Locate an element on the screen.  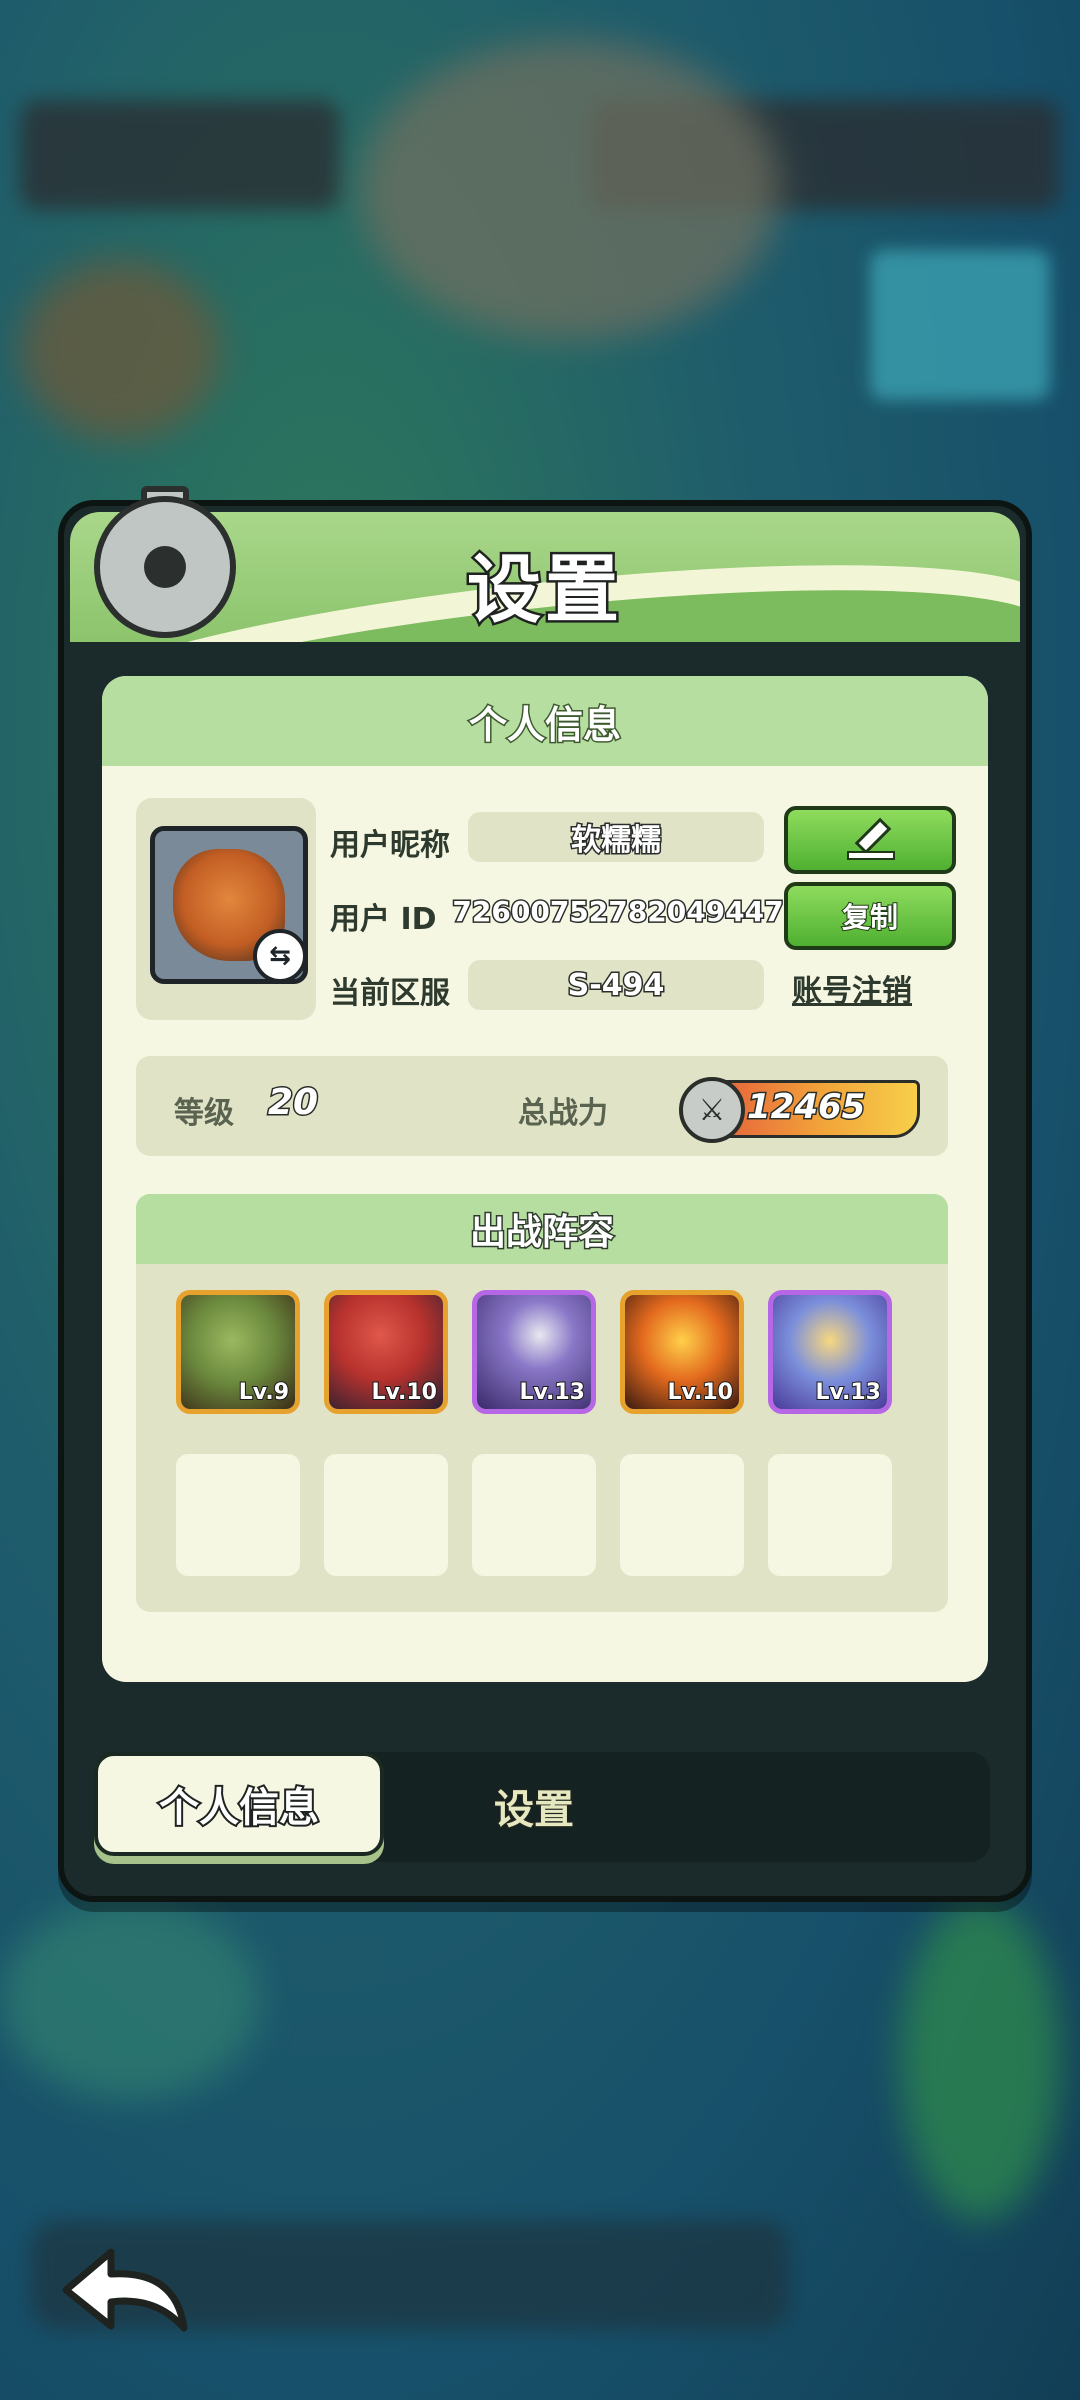
hero-slot-5: Lv.13 is located at coordinates (830, 1352).